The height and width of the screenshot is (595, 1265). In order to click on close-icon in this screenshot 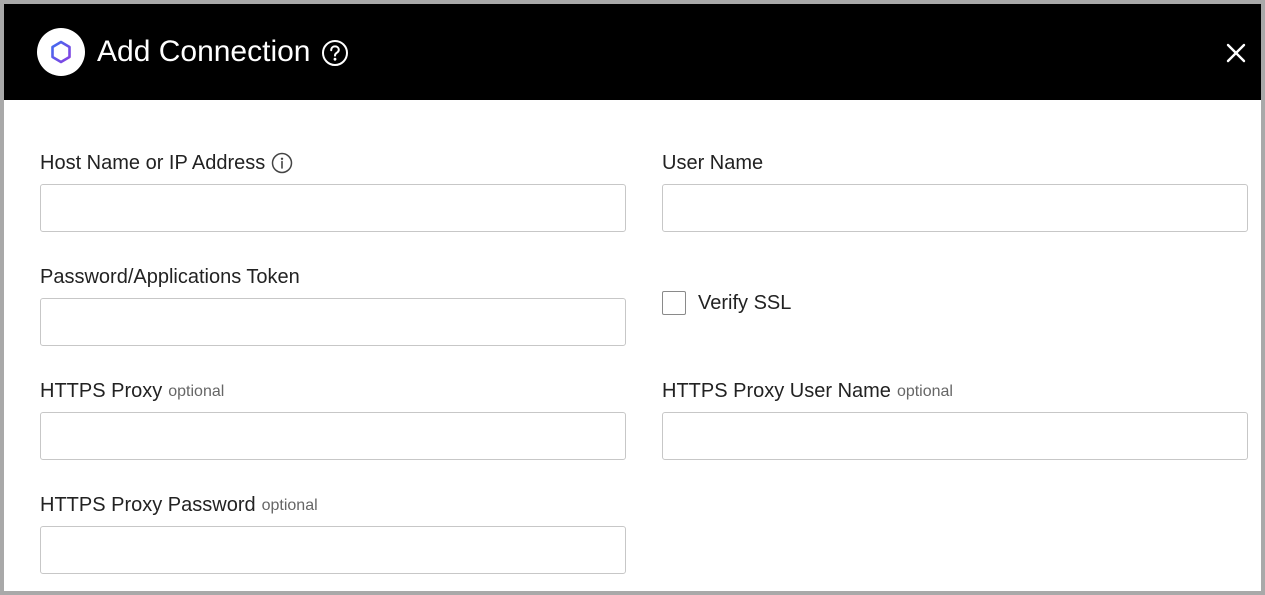, I will do `click(1236, 53)`.